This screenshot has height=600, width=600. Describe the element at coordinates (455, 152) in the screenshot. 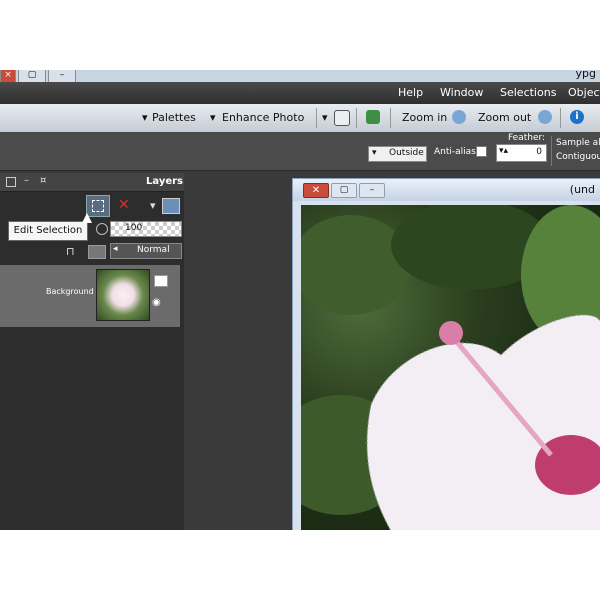

I see `antialias-label: Anti-alias` at that location.